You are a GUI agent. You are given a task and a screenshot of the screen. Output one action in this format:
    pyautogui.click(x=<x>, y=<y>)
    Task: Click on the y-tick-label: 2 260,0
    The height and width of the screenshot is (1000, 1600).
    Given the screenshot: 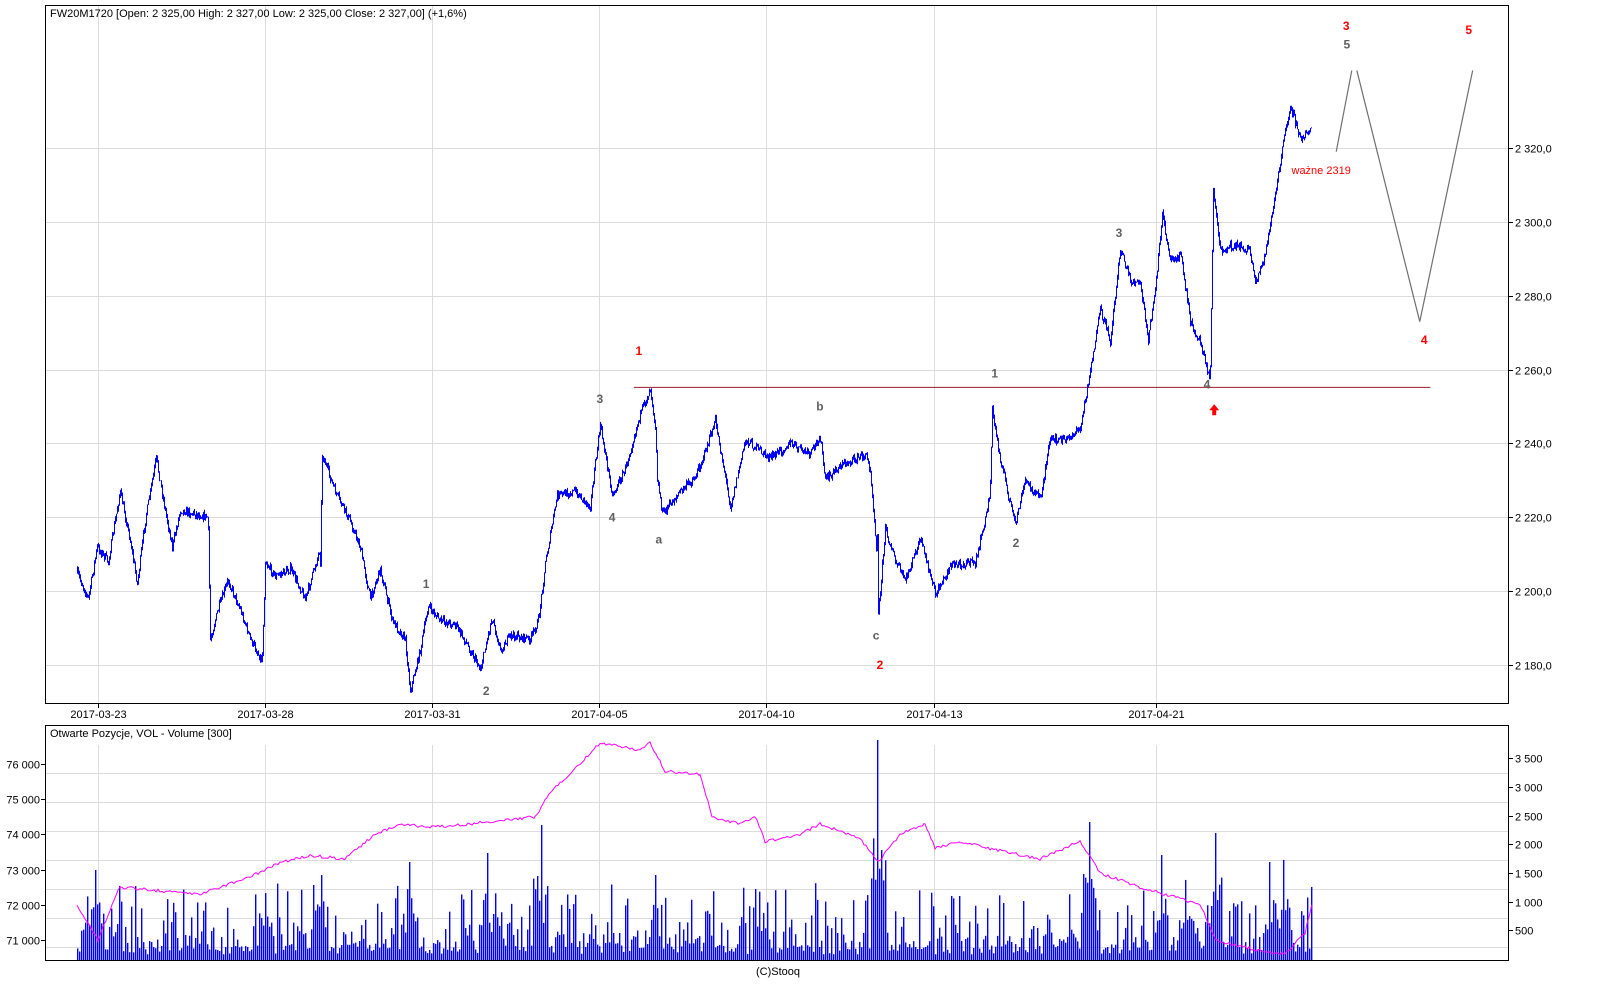 What is the action you would take?
    pyautogui.click(x=1533, y=372)
    